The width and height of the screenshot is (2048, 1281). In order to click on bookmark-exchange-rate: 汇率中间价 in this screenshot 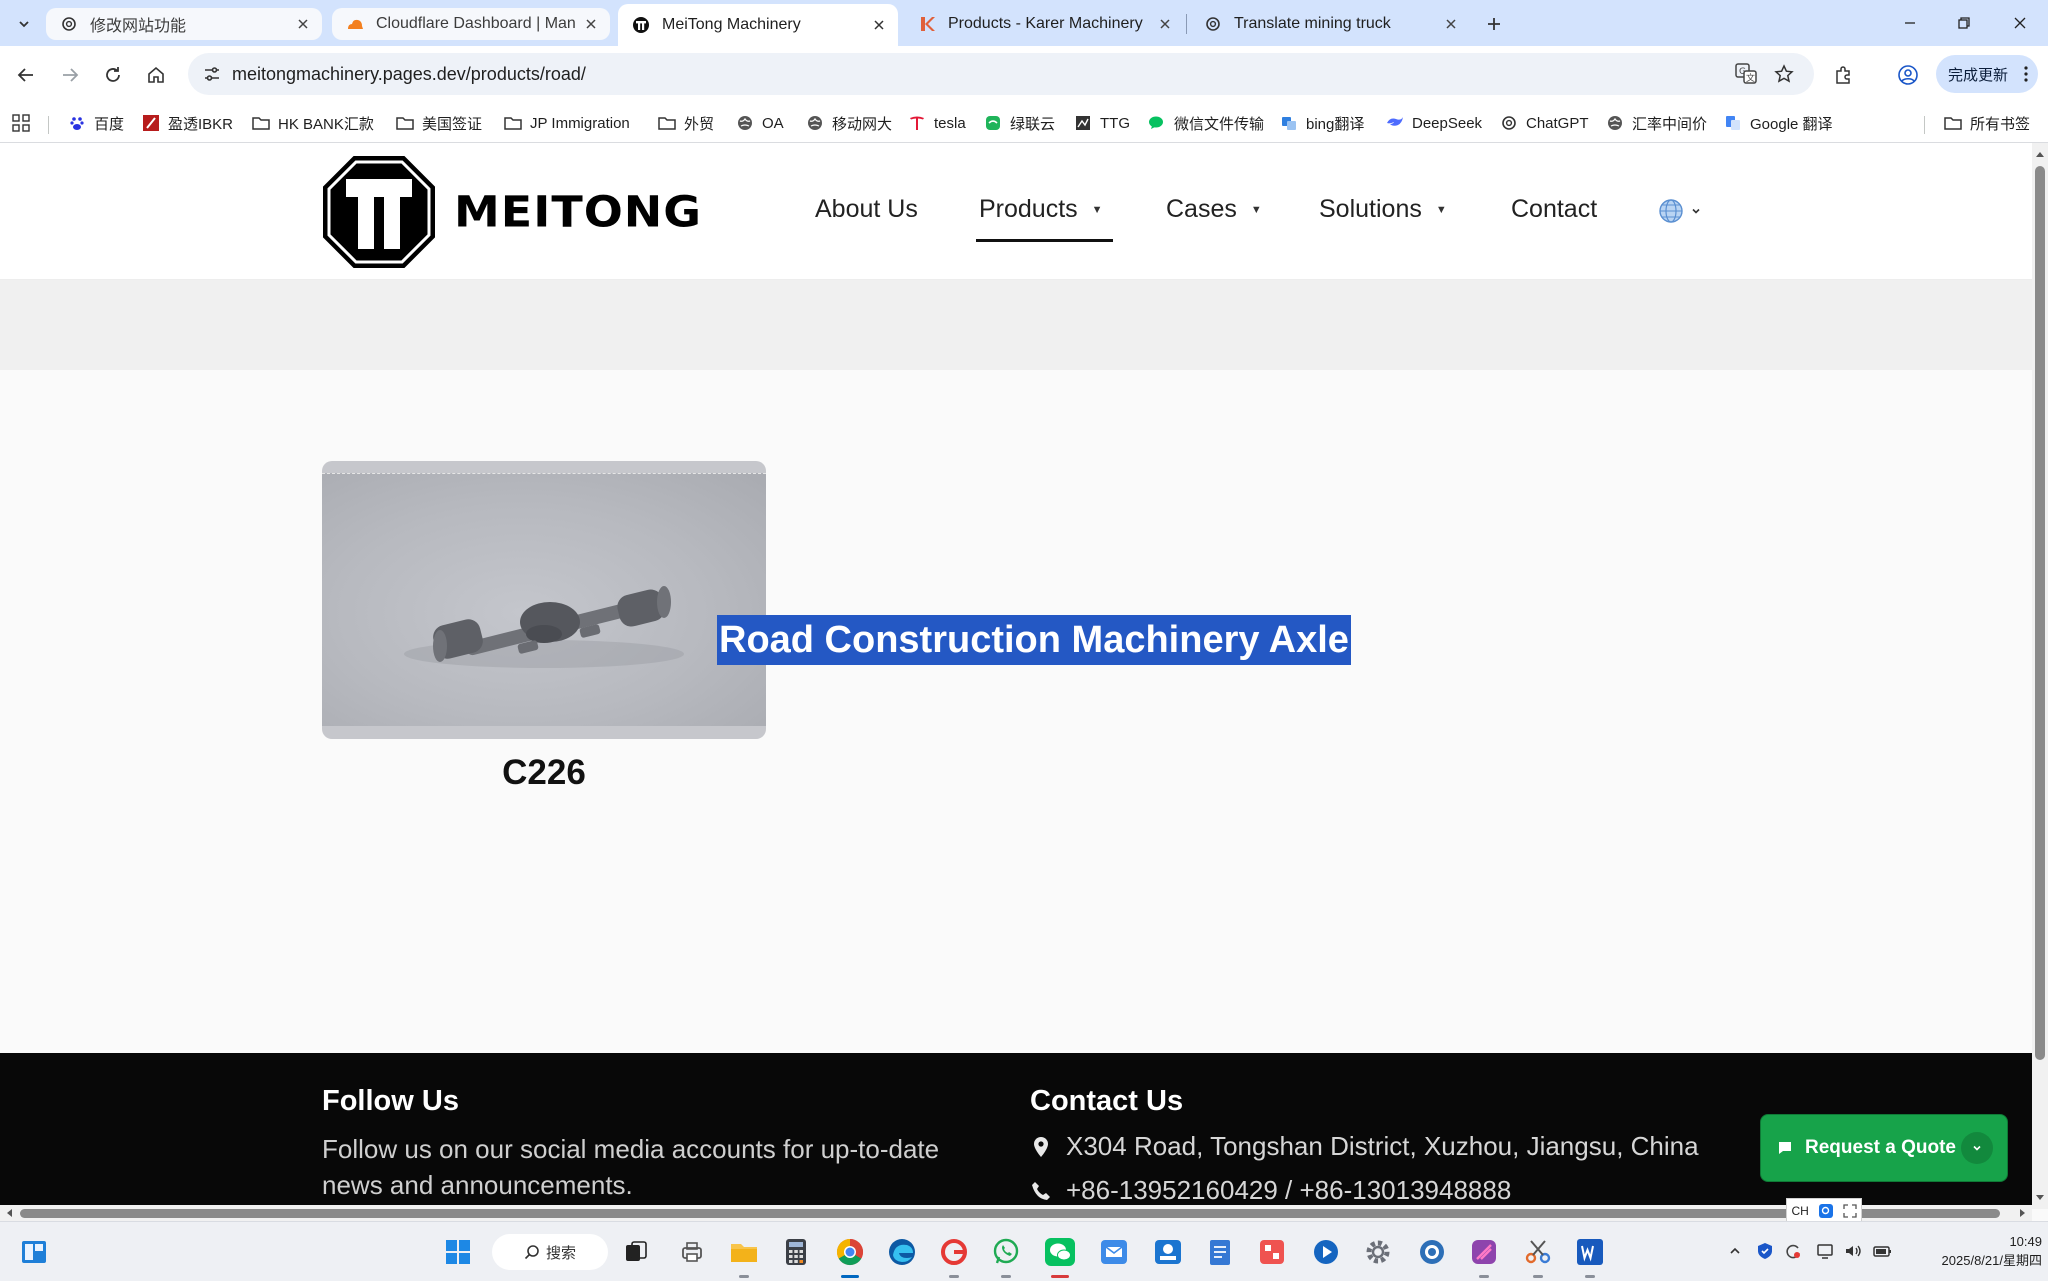, I will do `click(1656, 123)`.